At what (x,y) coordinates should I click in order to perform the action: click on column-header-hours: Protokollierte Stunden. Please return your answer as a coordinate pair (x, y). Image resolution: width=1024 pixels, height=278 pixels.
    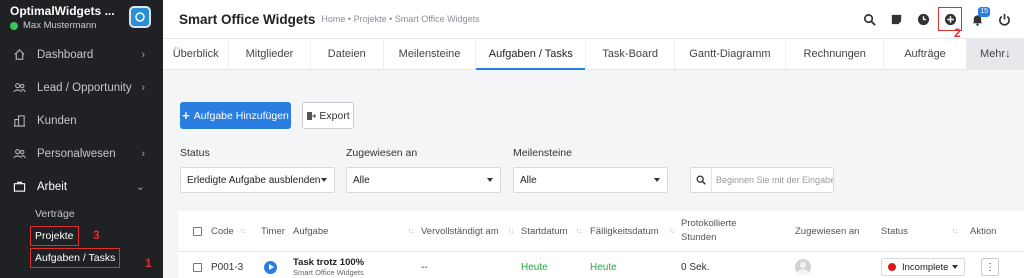
    Looking at the image, I should click on (735, 231).